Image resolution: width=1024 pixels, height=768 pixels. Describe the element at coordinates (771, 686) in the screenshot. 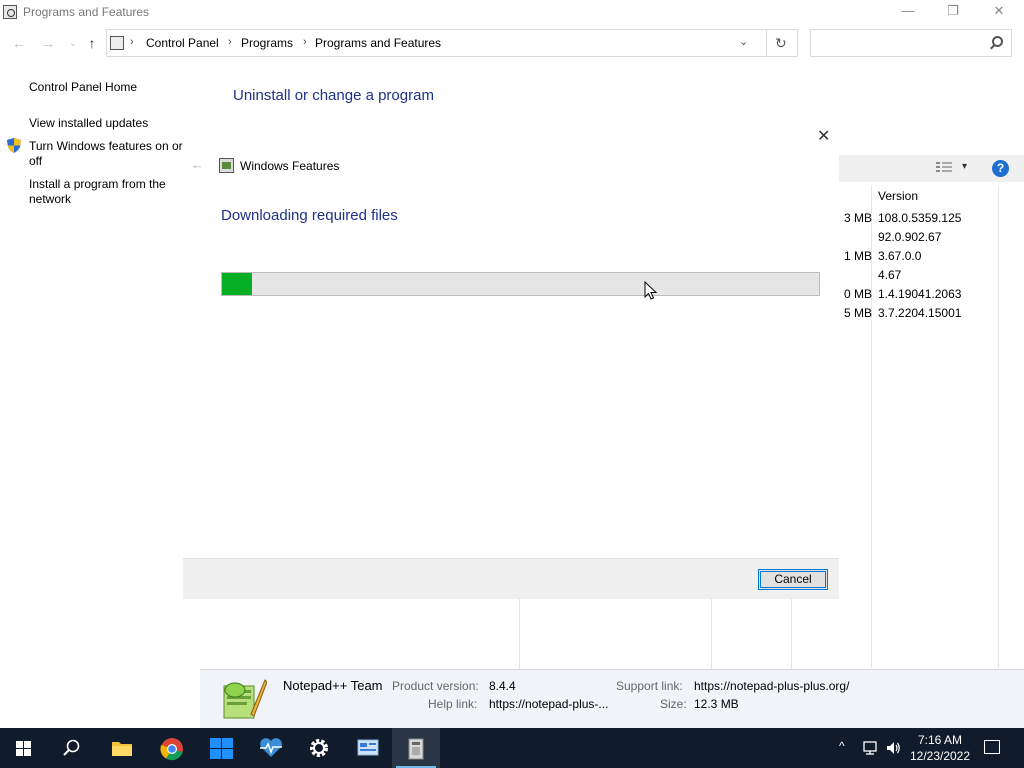

I see `support-link: https://notepad-plus-plus.org/` at that location.